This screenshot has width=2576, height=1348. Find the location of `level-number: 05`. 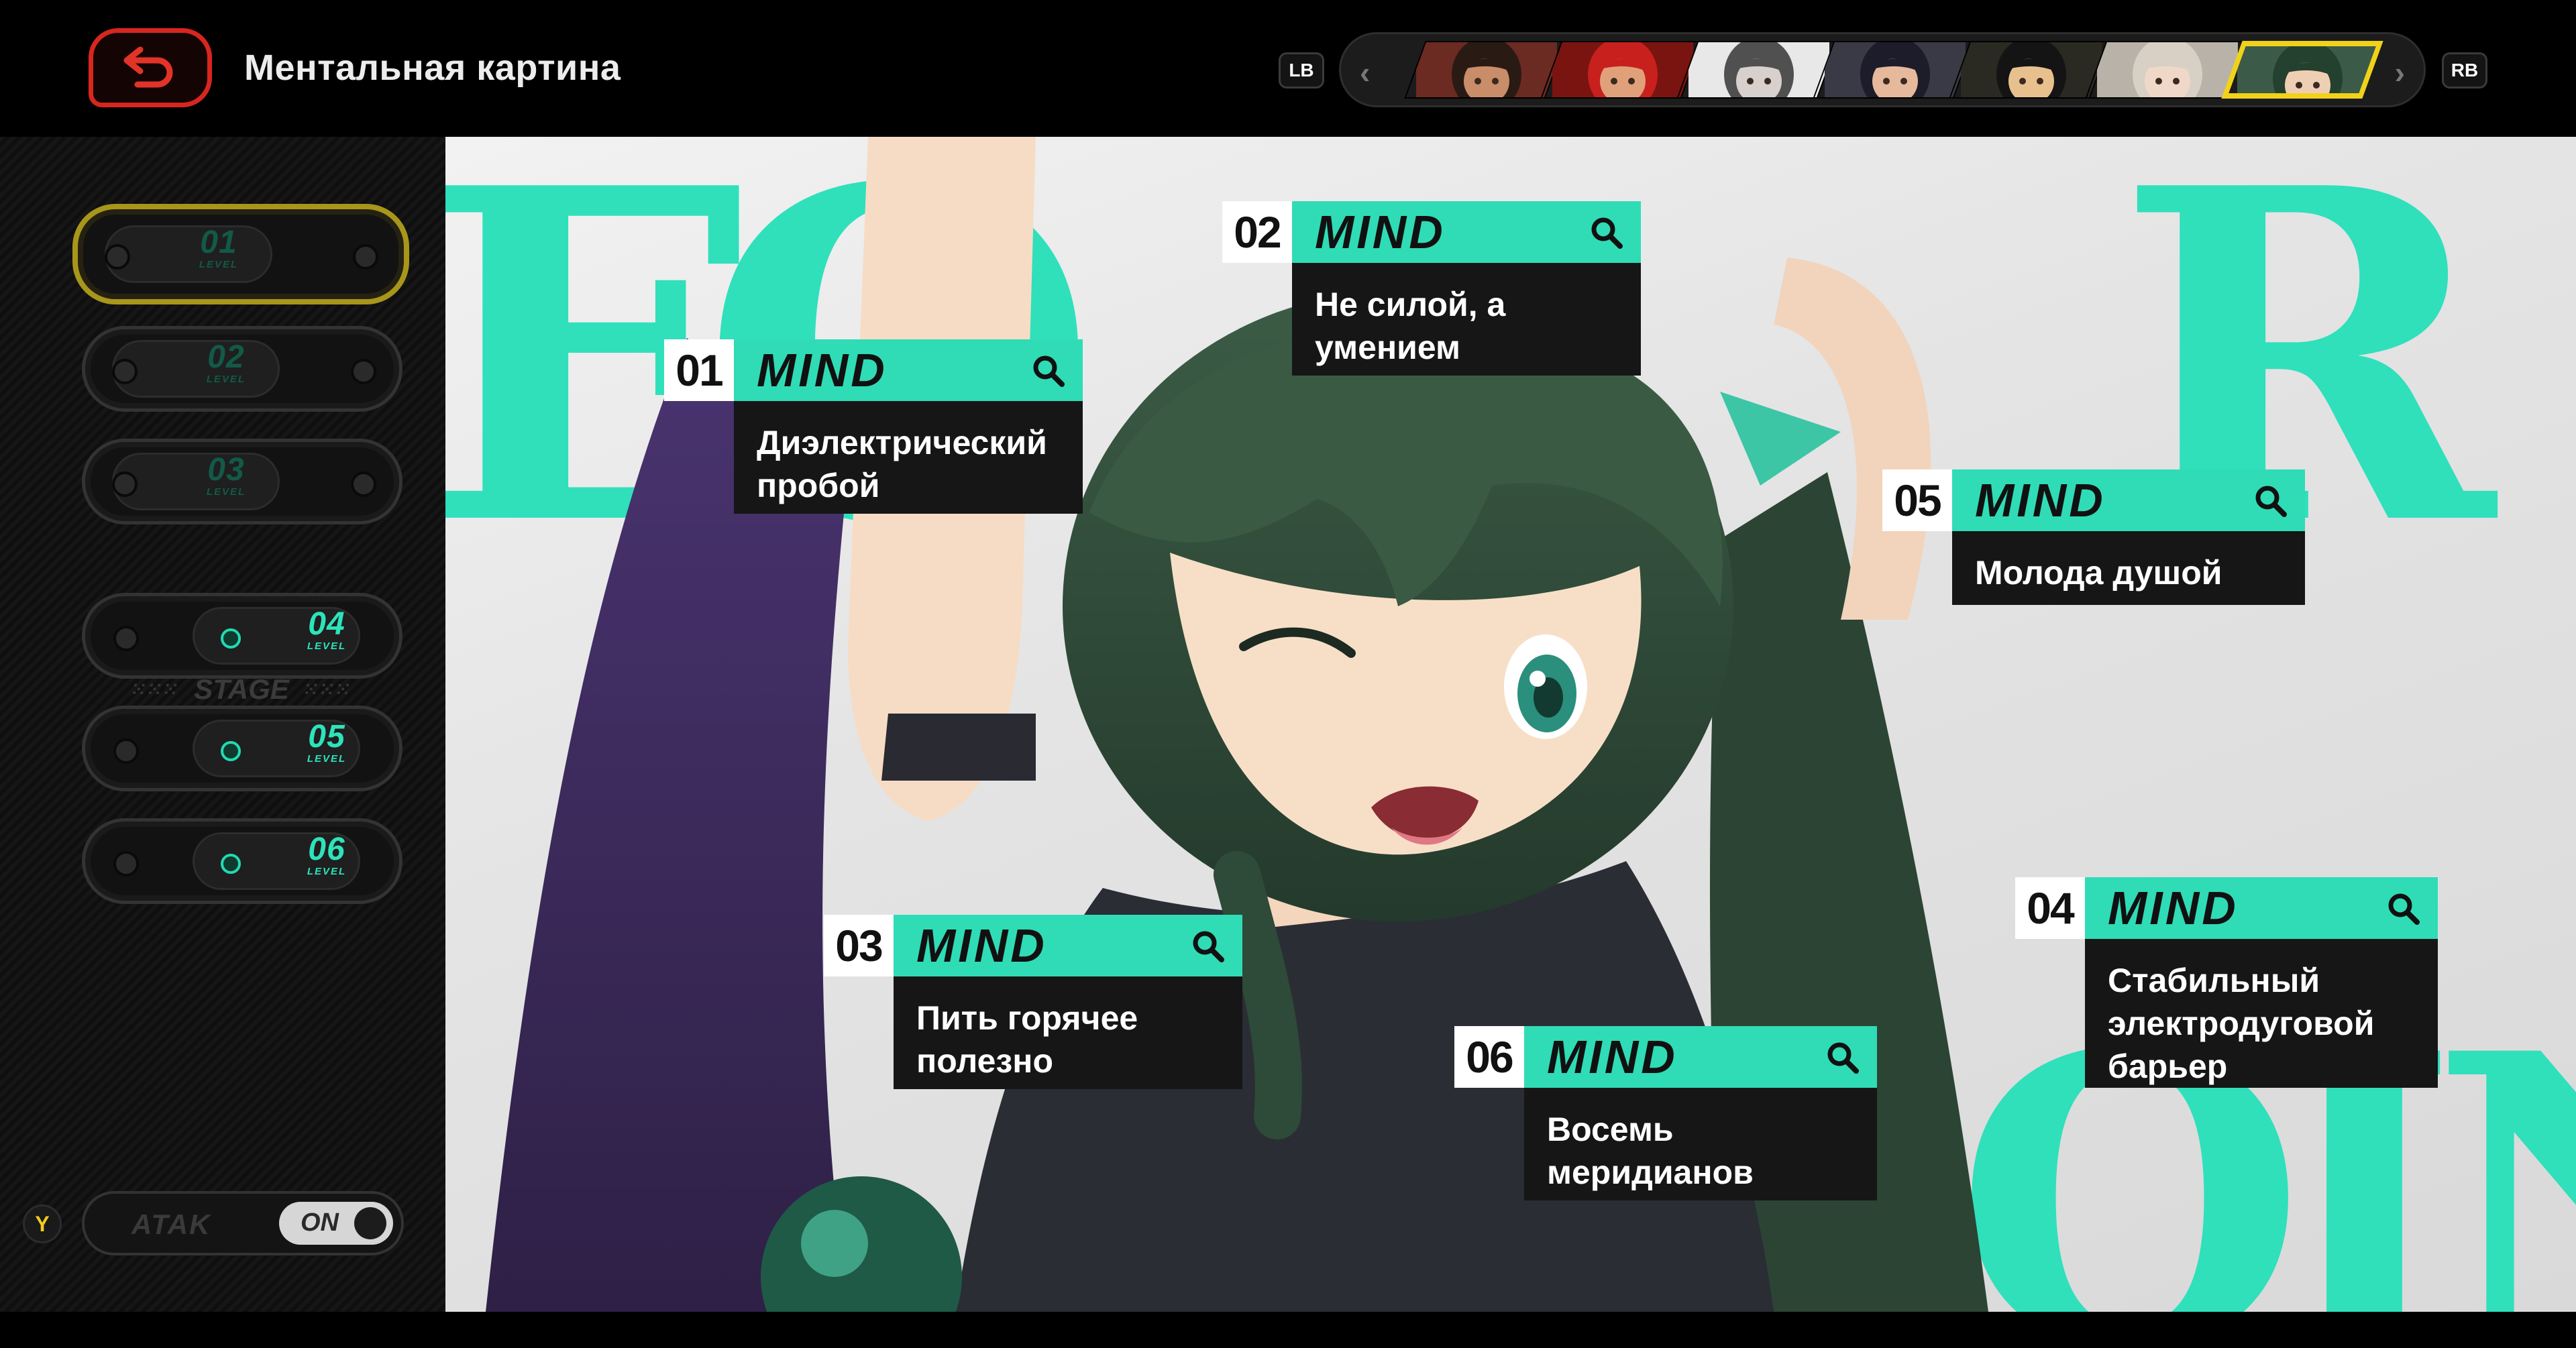

level-number: 05 is located at coordinates (326, 736).